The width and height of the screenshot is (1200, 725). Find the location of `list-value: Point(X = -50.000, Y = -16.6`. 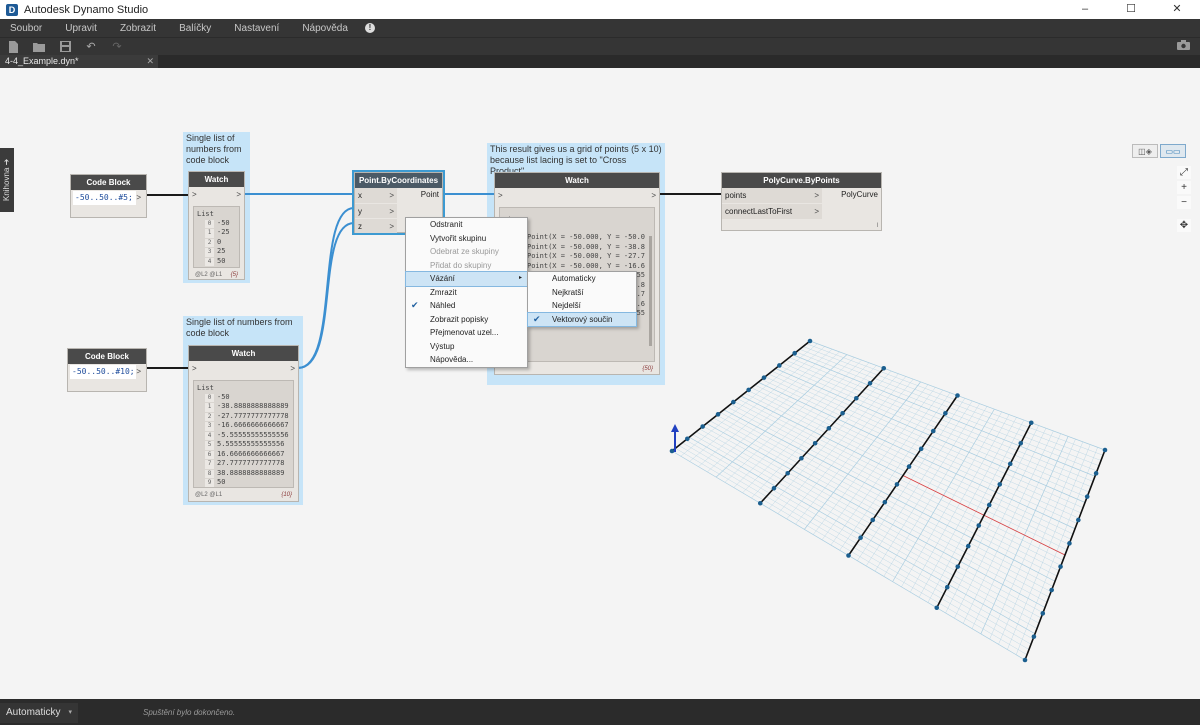

list-value: Point(X = -50.000, Y = -16.6 is located at coordinates (586, 265).